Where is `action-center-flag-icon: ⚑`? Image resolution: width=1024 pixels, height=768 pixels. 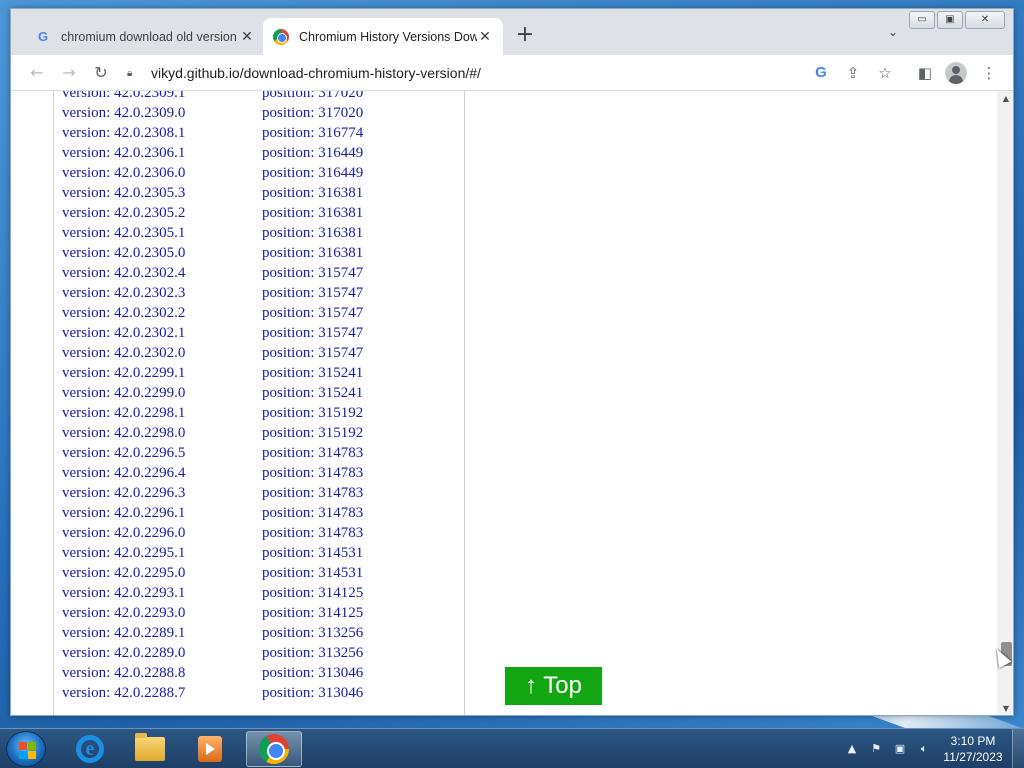
action-center-flag-icon: ⚑ is located at coordinates (876, 749).